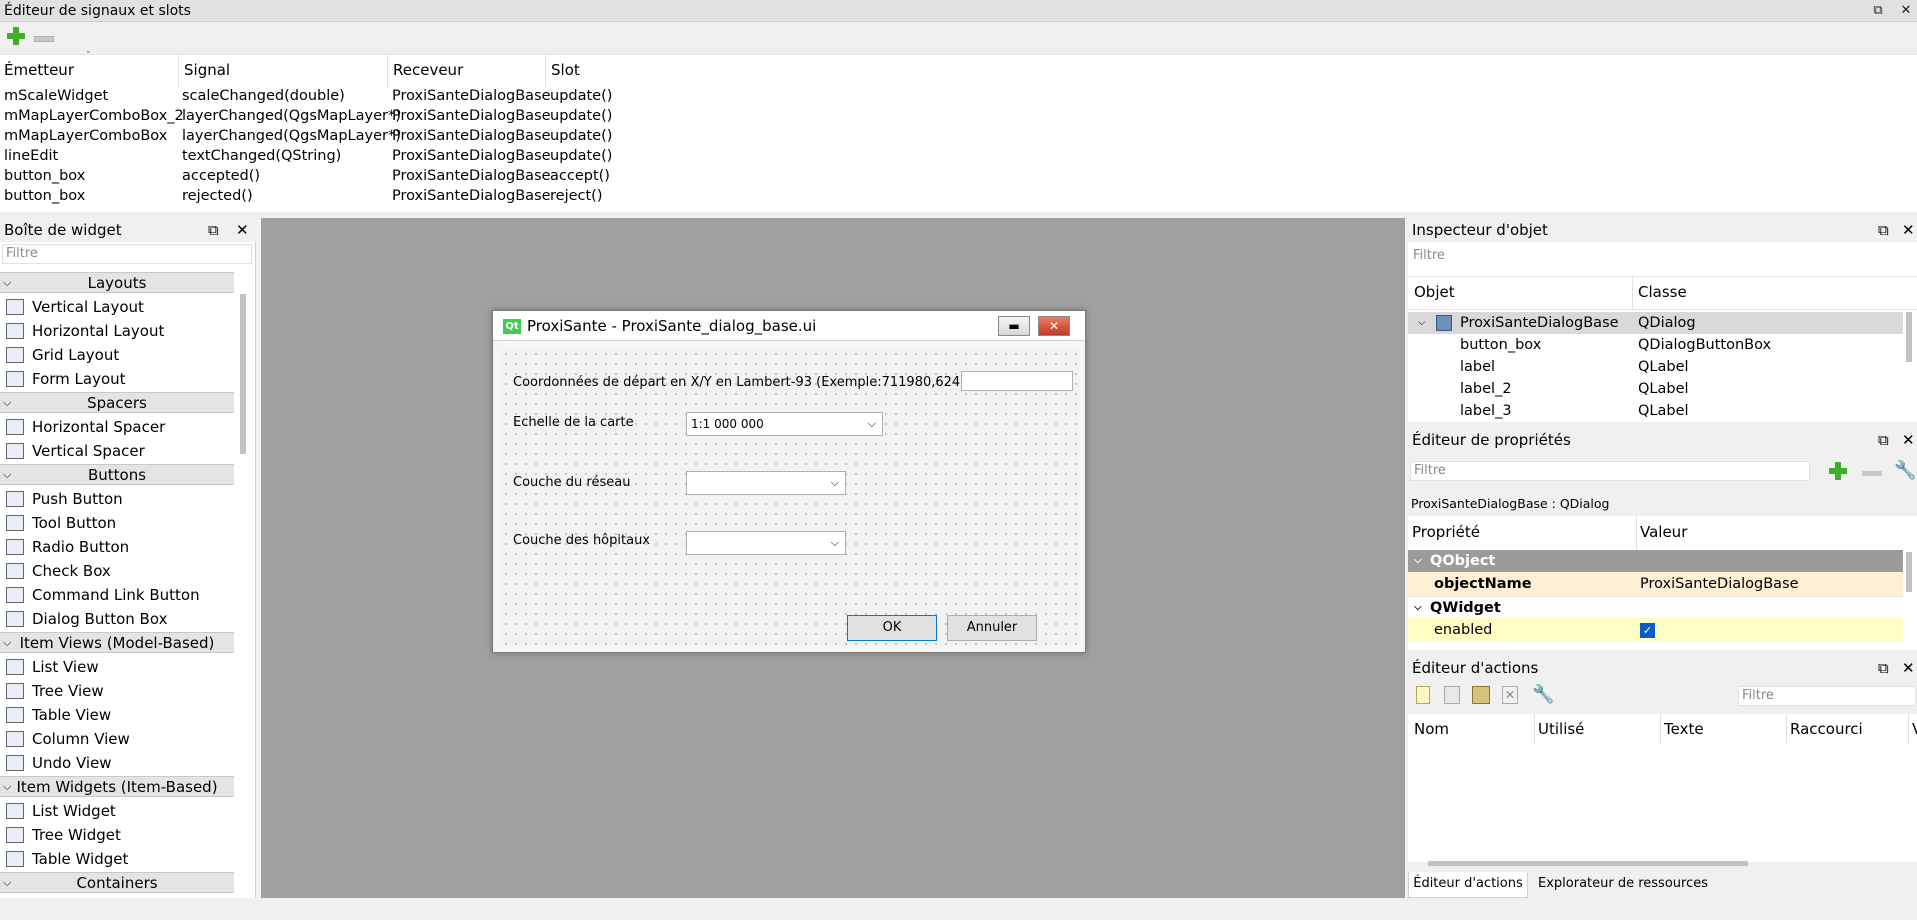 The height and width of the screenshot is (920, 1917). I want to click on object-filter-input: Filtre, so click(1662, 256).